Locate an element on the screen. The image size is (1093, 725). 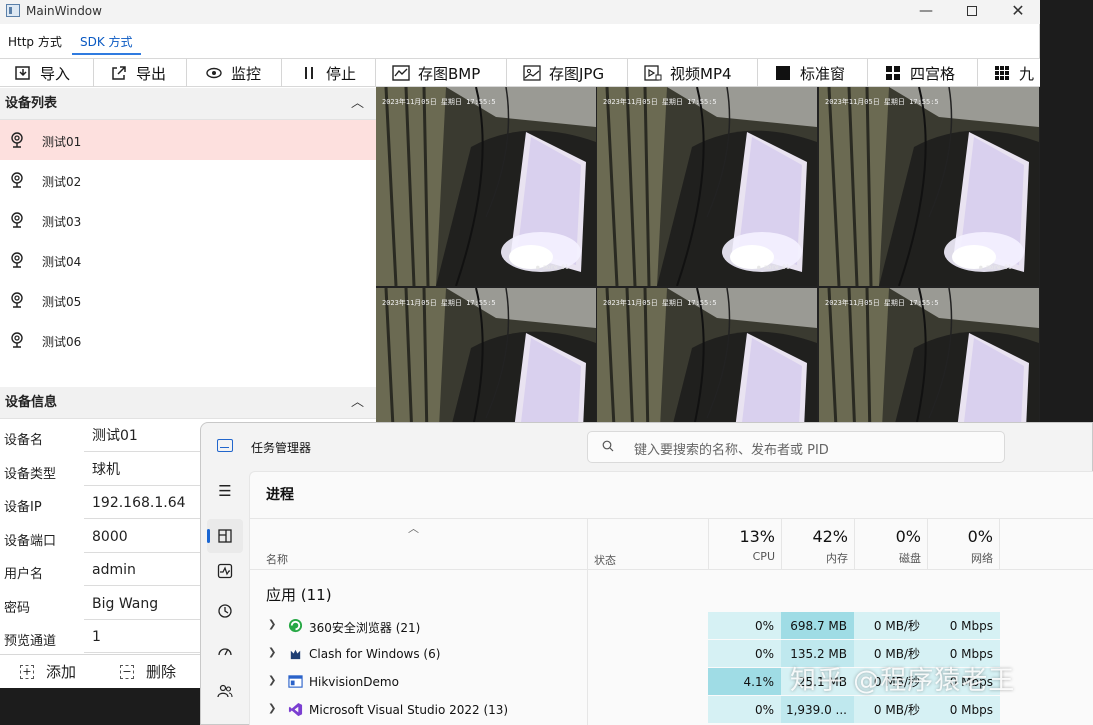
field-label: 预览通道 is located at coordinates (30, 641).